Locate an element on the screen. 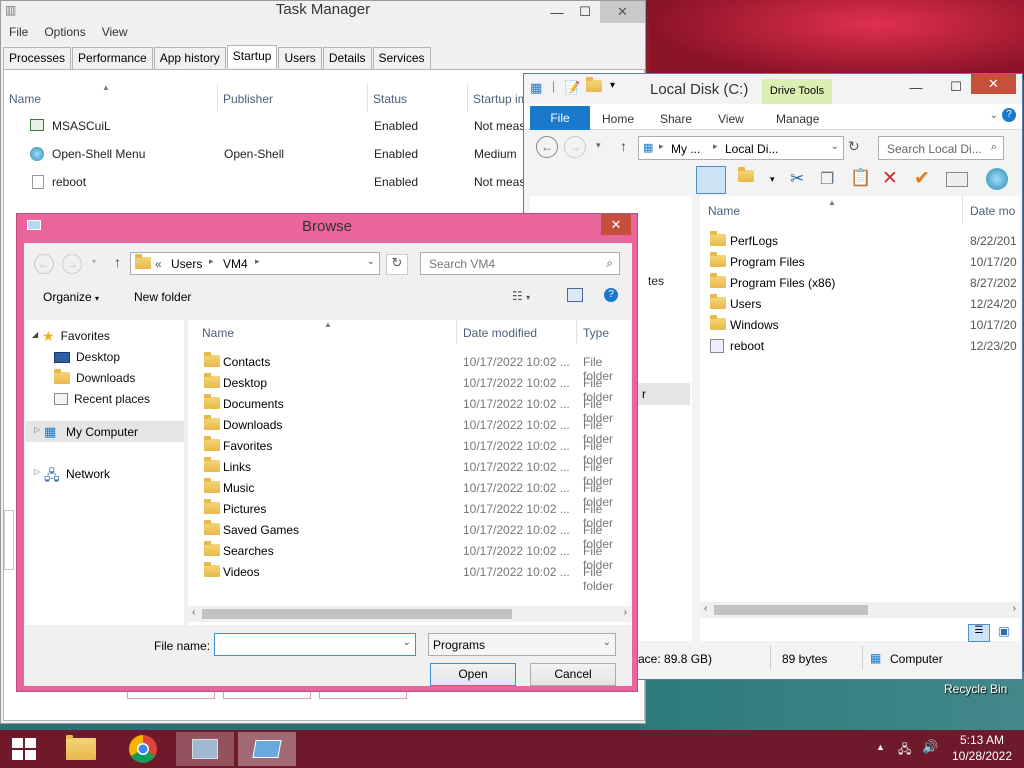  column-header-date: Date modified is located at coordinates (500, 333).